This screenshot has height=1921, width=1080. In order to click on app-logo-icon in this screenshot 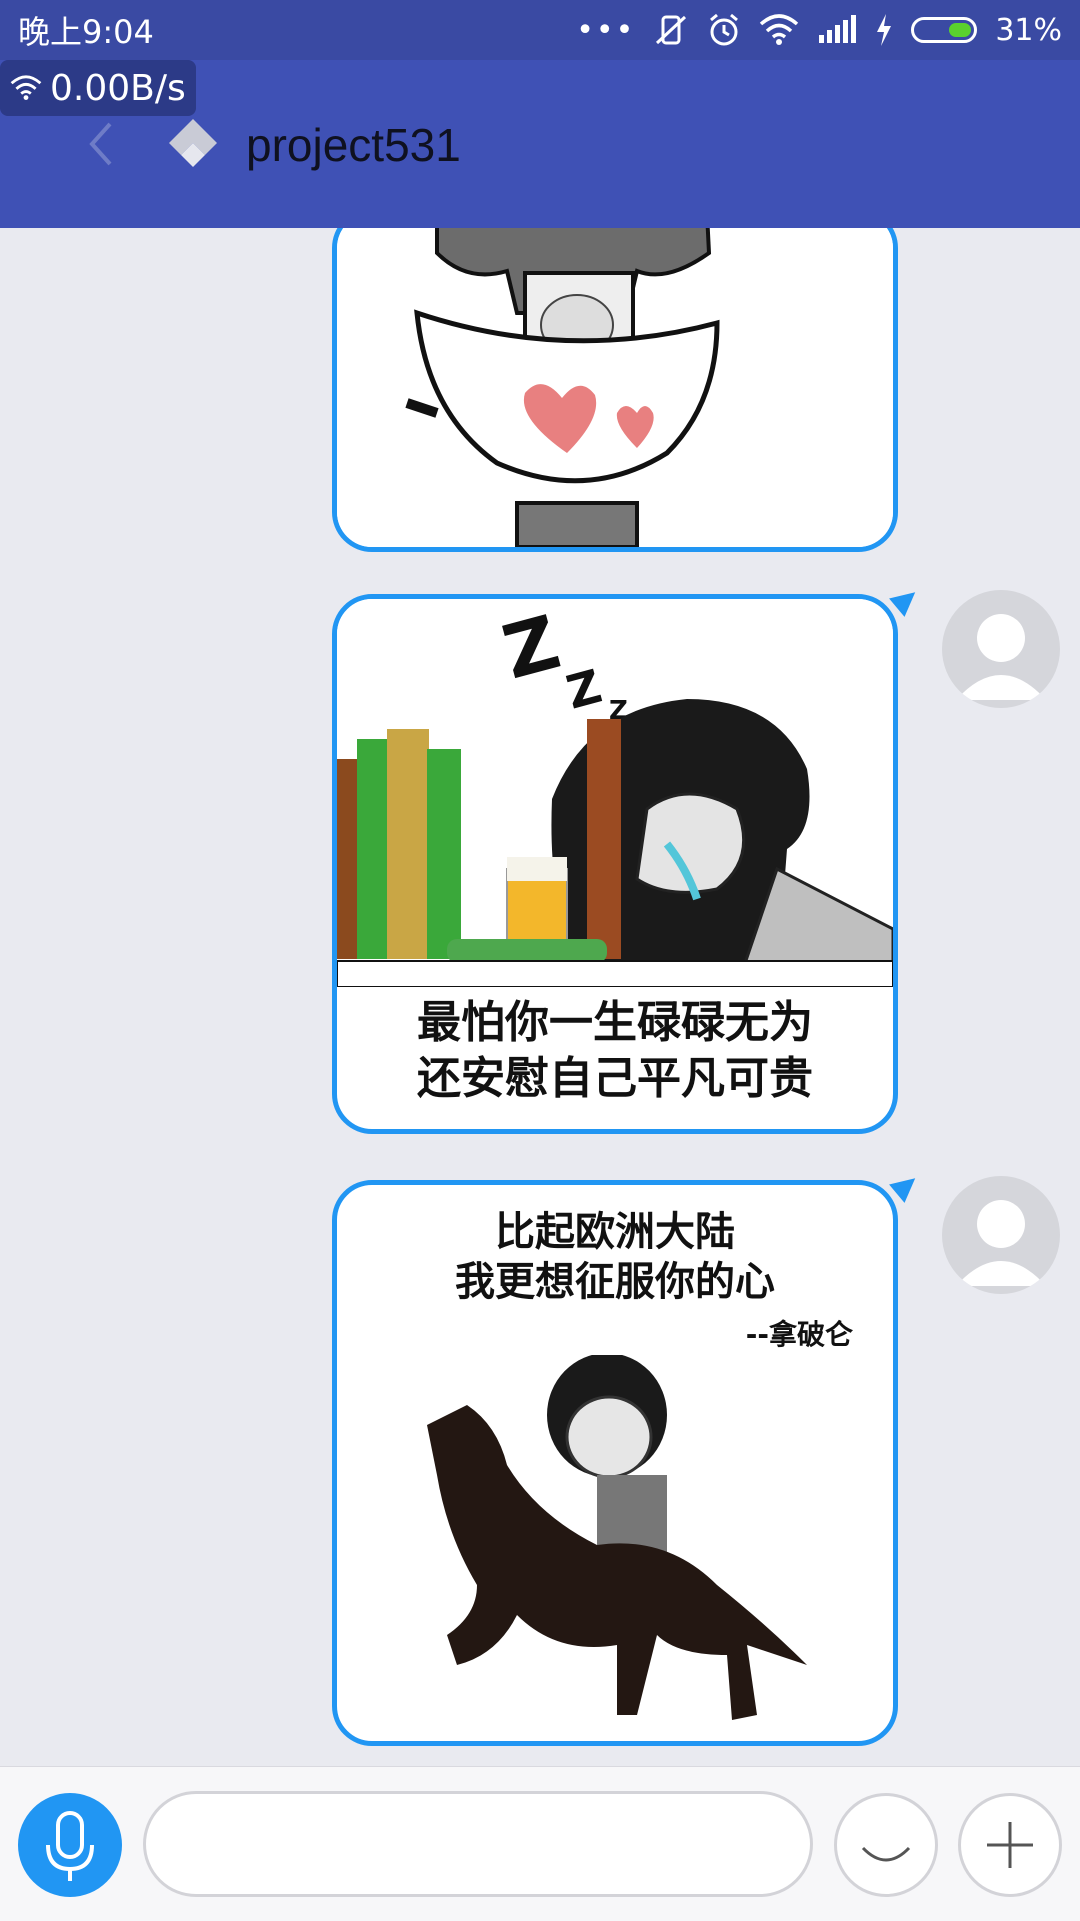, I will do `click(193, 143)`.